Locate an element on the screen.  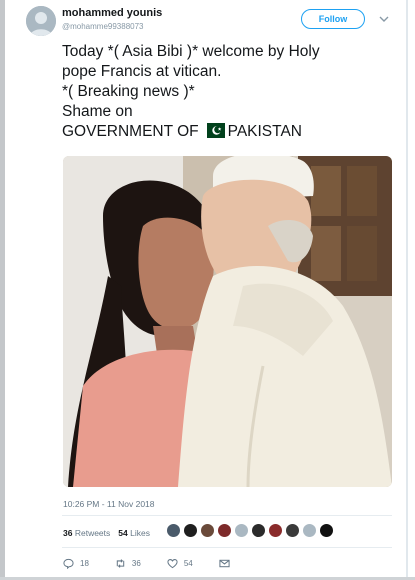
likers-avatars is located at coordinates (250, 530).